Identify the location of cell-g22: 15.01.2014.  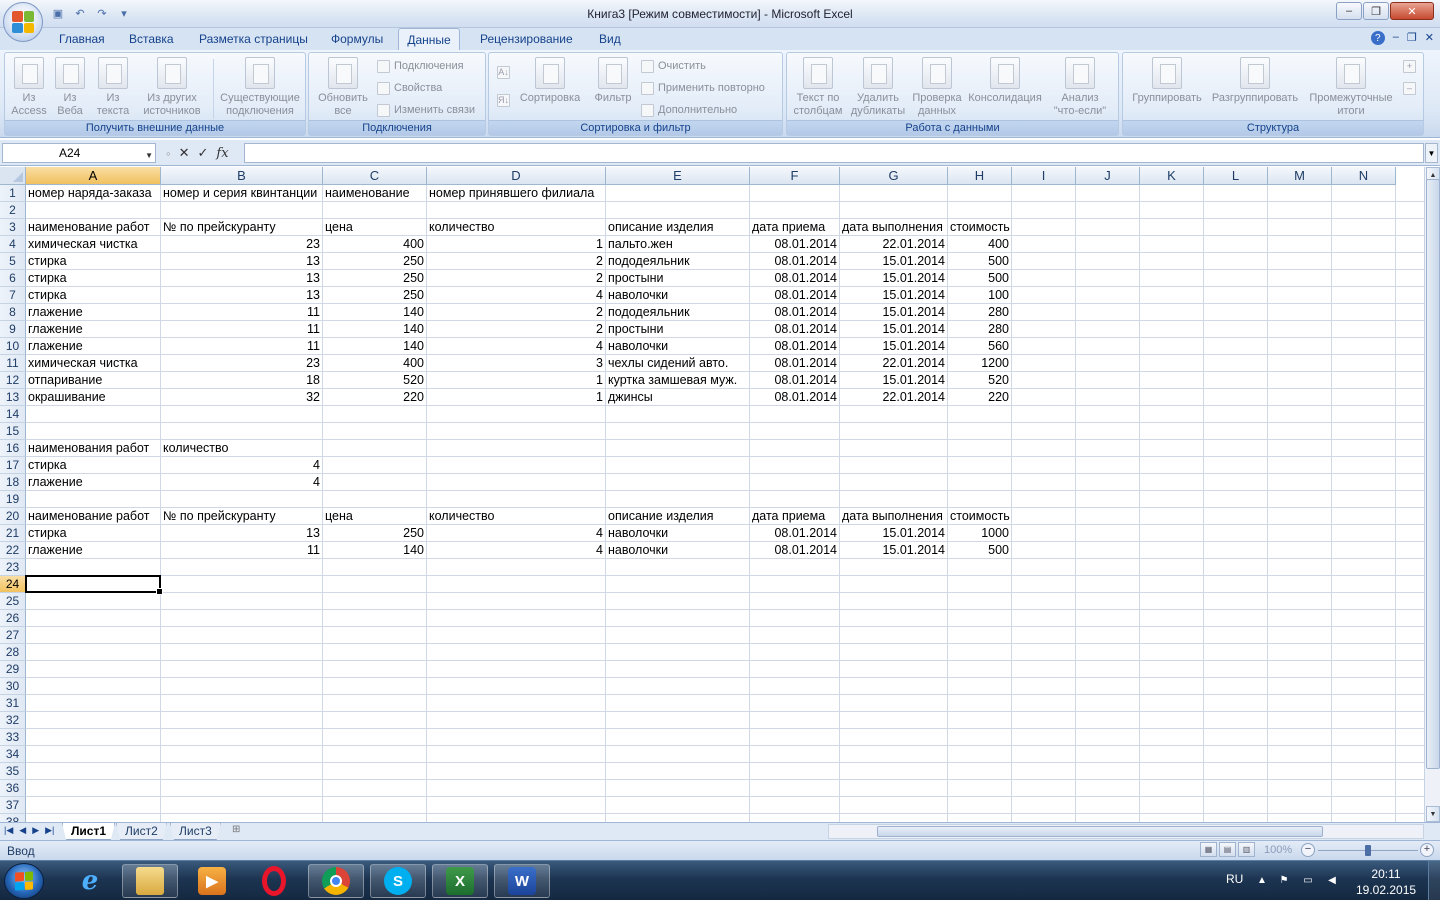
(893, 550).